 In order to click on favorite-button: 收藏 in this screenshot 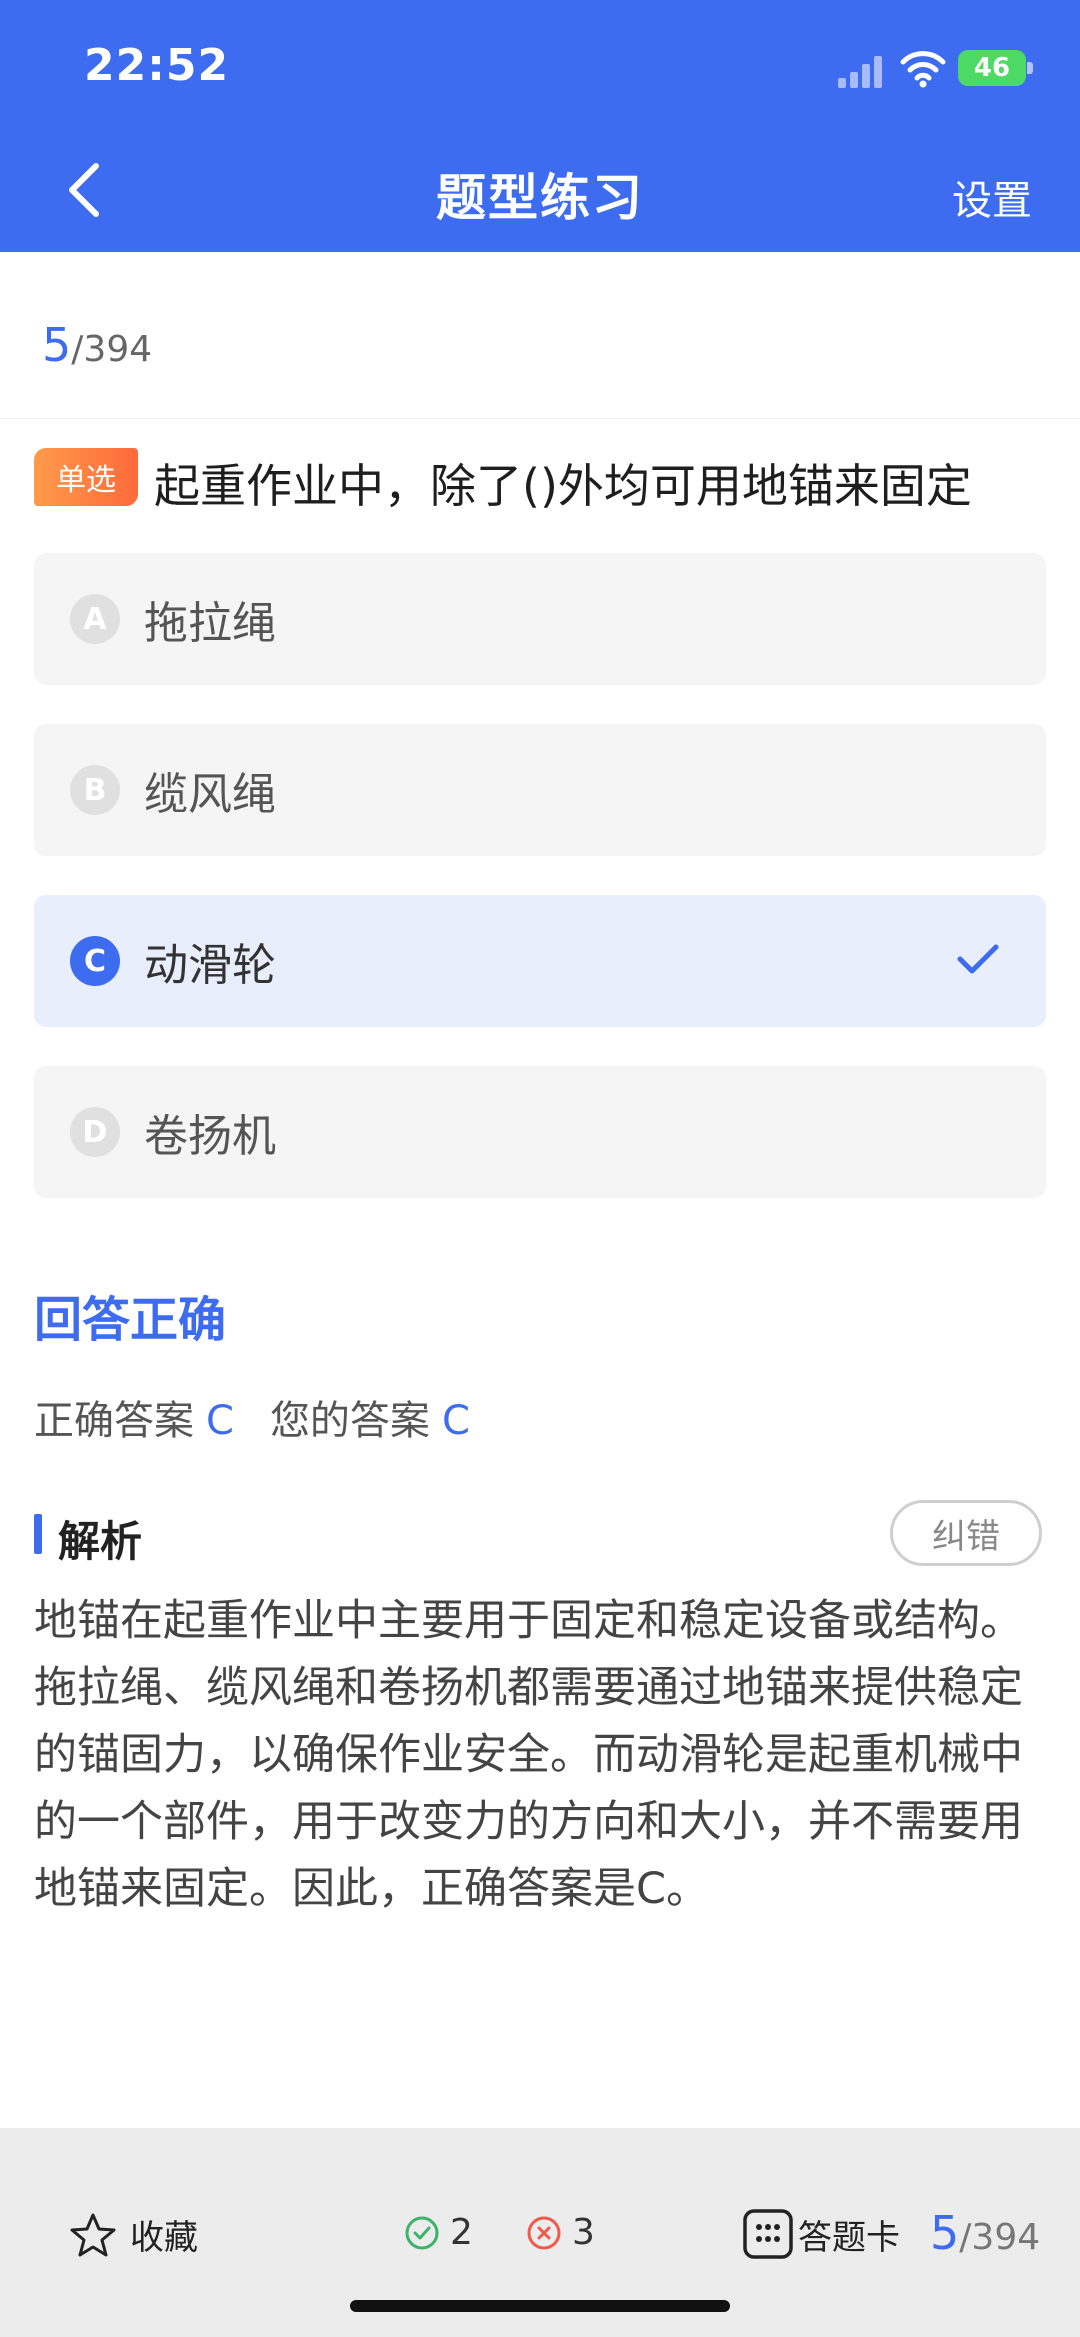, I will do `click(134, 2234)`.